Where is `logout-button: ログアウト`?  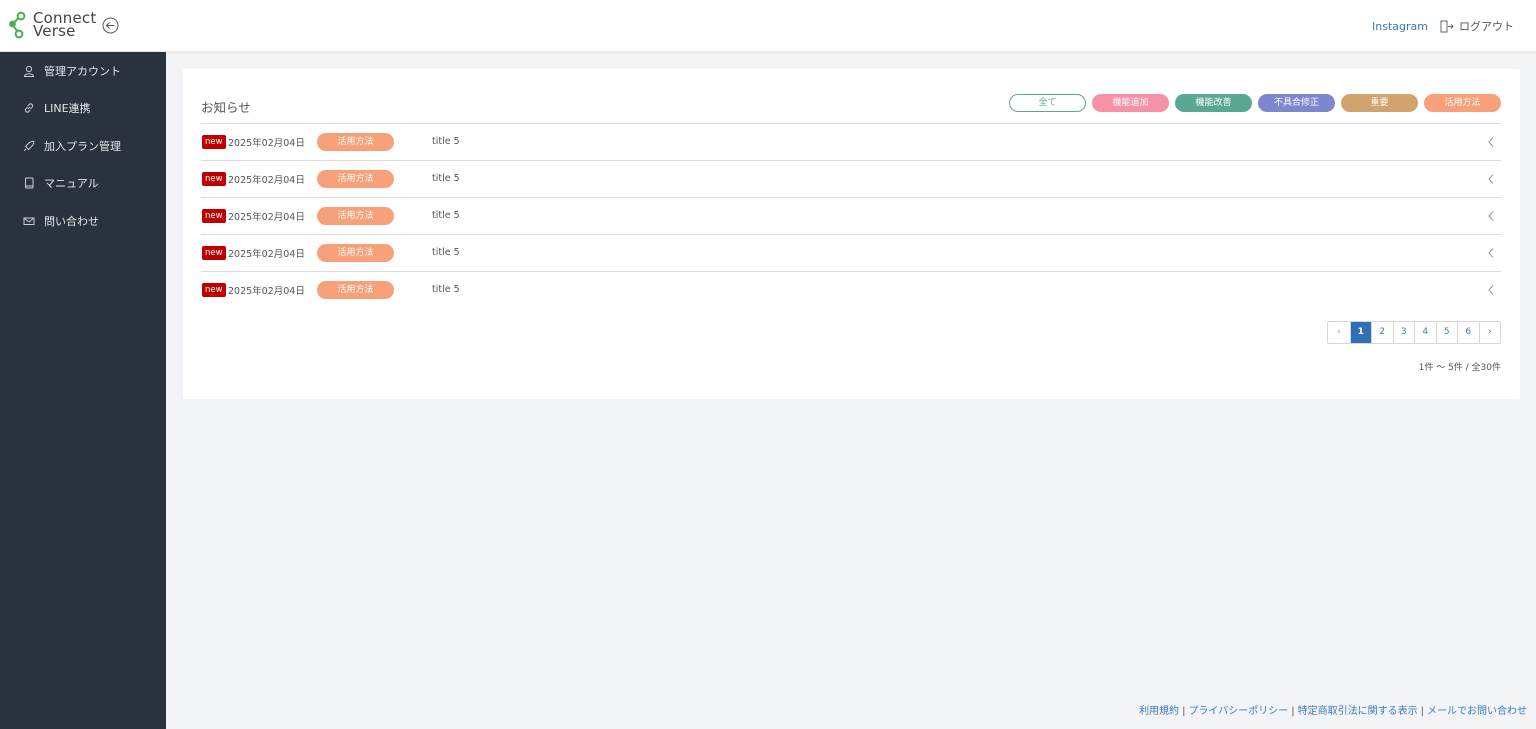
logout-button: ログアウト is located at coordinates (1477, 26).